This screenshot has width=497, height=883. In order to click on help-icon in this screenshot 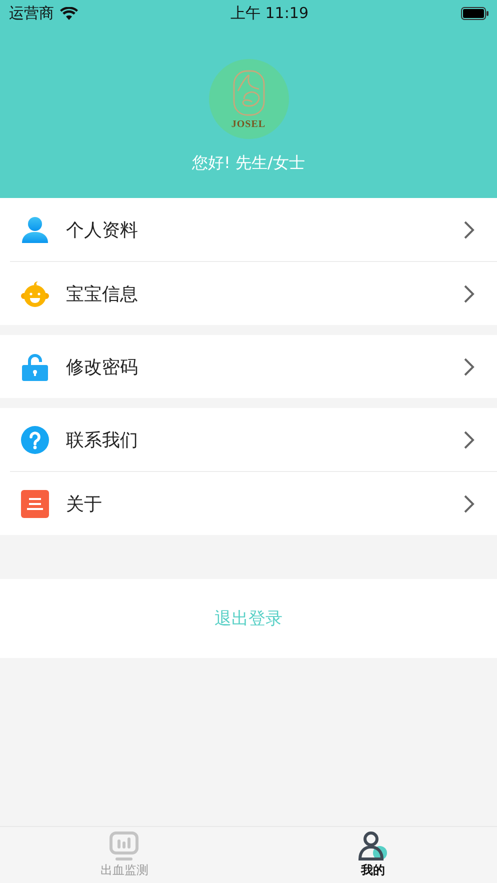, I will do `click(35, 440)`.